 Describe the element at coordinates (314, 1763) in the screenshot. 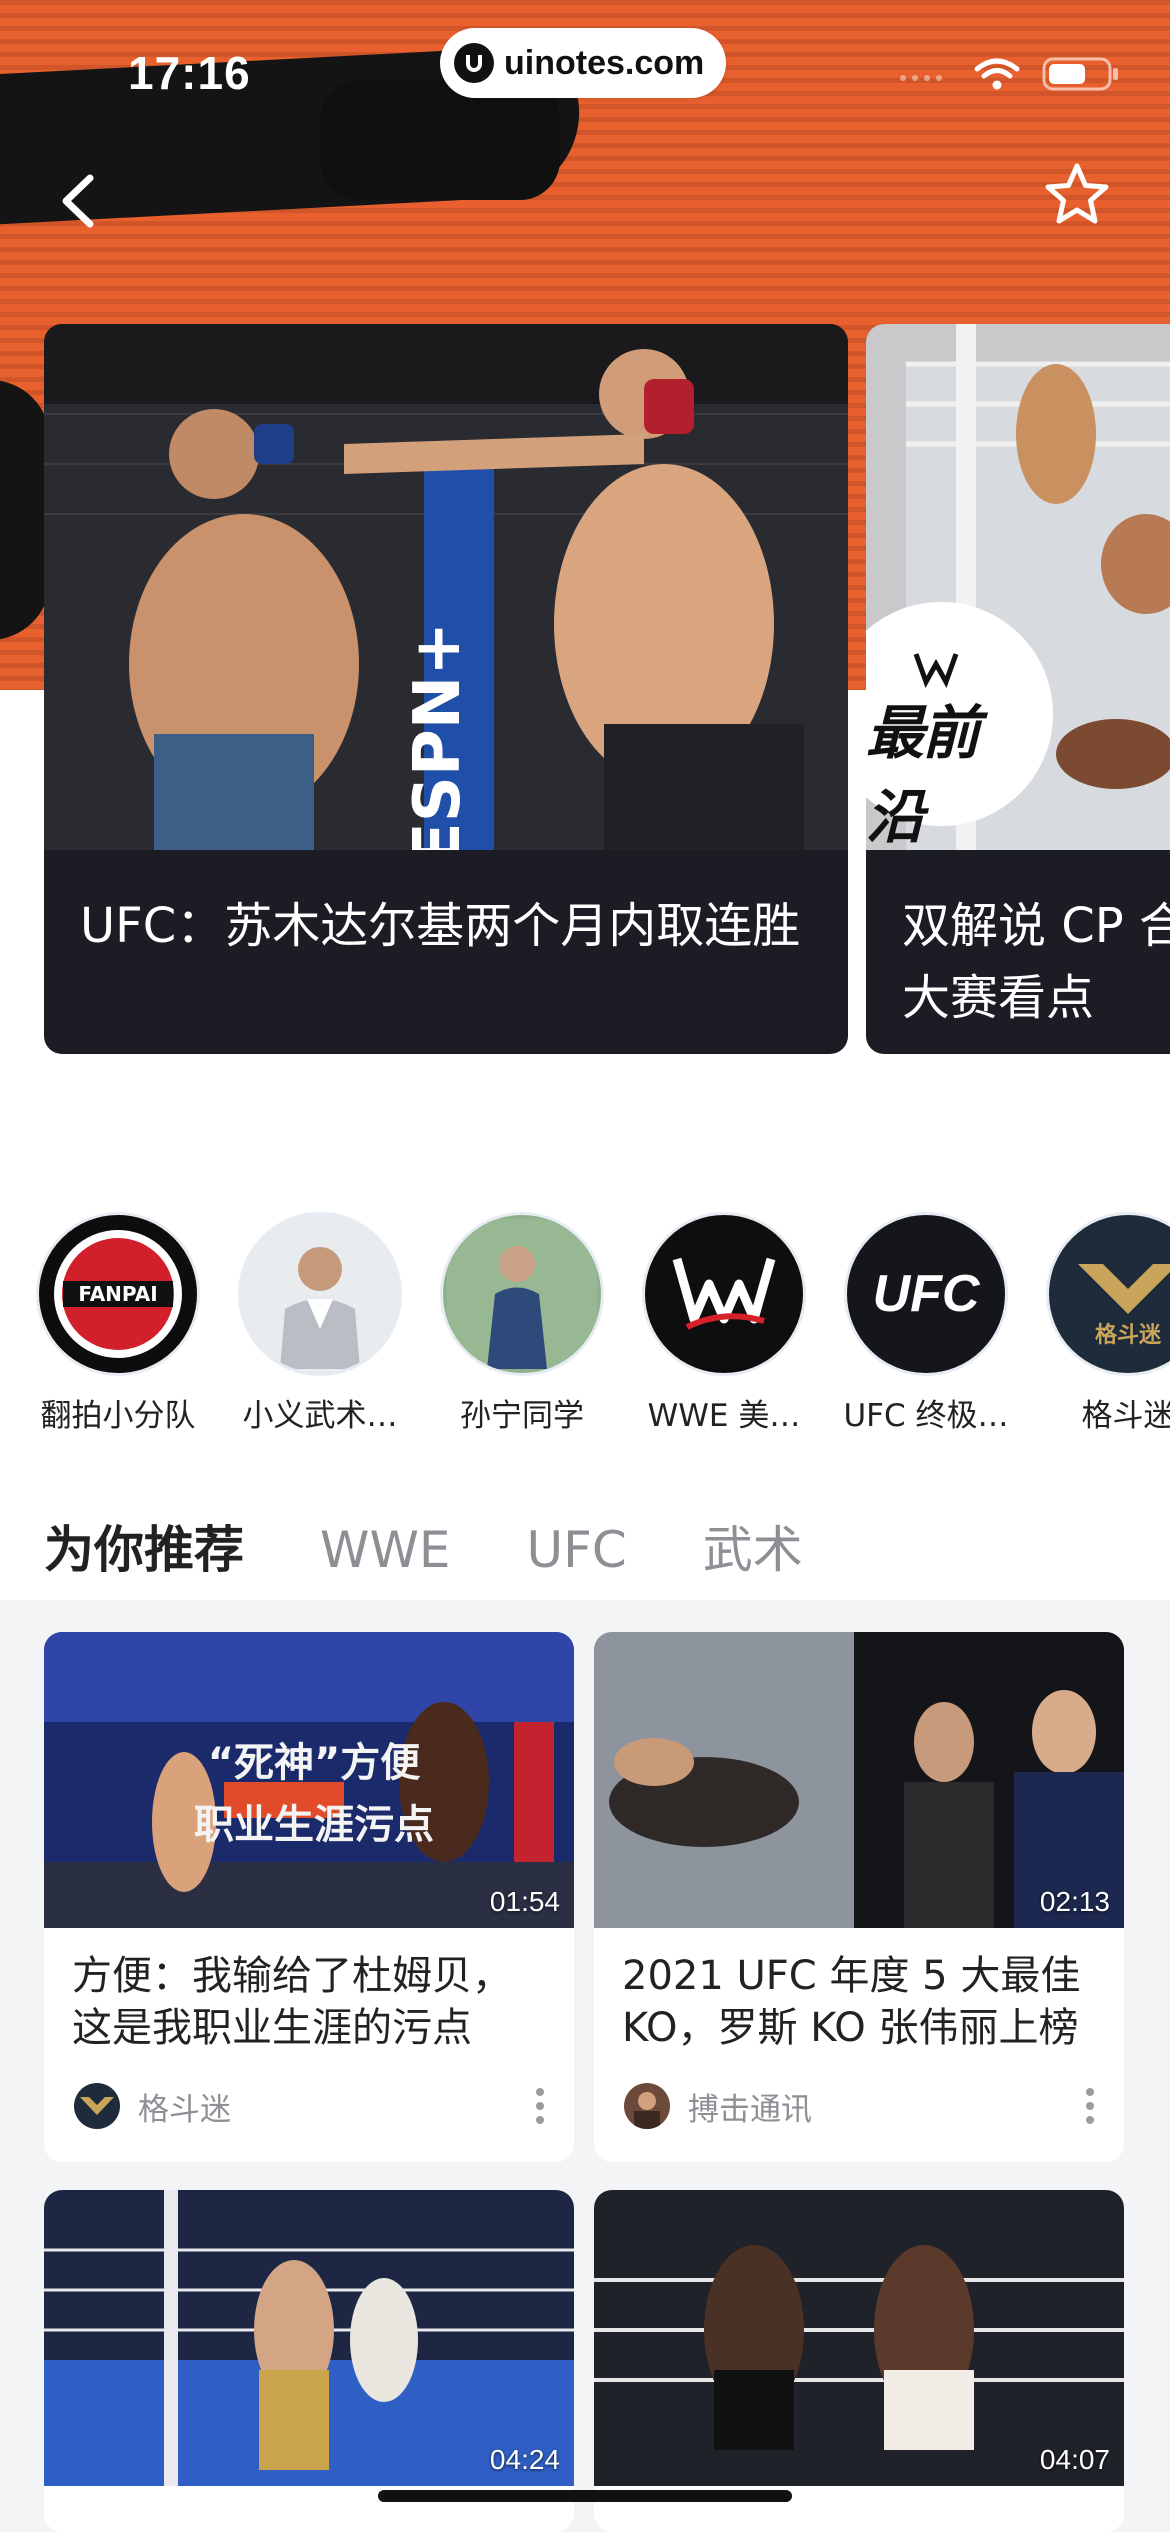

I see `thumbnail-caption-line: “死神”方便` at that location.